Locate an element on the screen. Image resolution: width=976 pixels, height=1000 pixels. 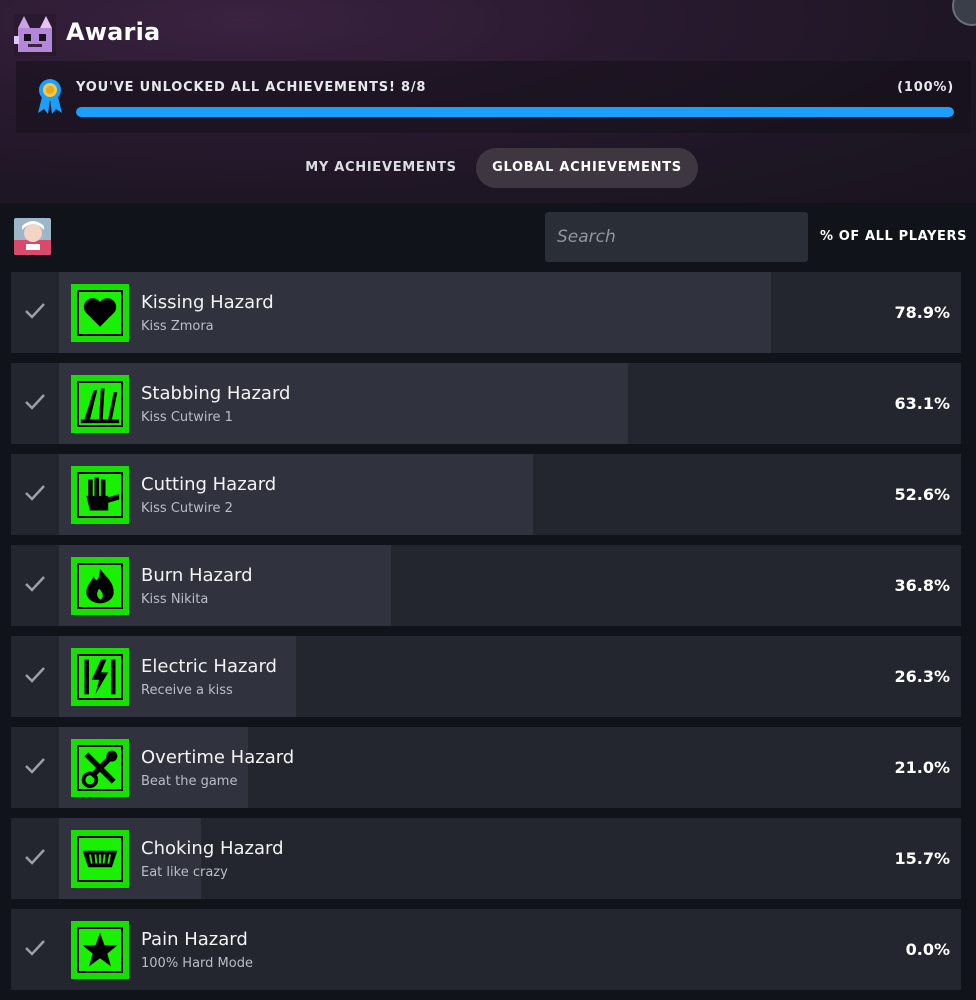
achievement-description: Kiss Nikita is located at coordinates (175, 599).